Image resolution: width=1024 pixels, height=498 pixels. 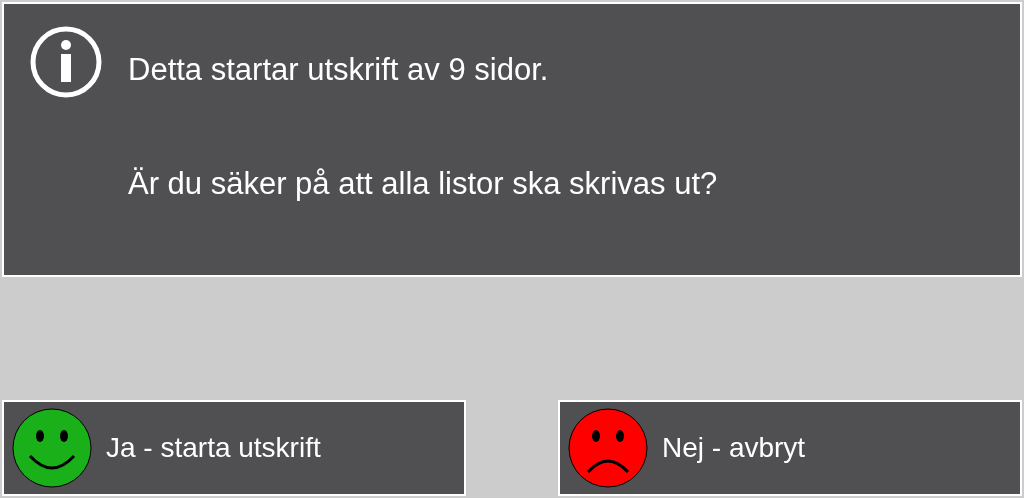 I want to click on message-text: Är du säker på att alla listor ska skrivas ut?, so click(x=423, y=184).